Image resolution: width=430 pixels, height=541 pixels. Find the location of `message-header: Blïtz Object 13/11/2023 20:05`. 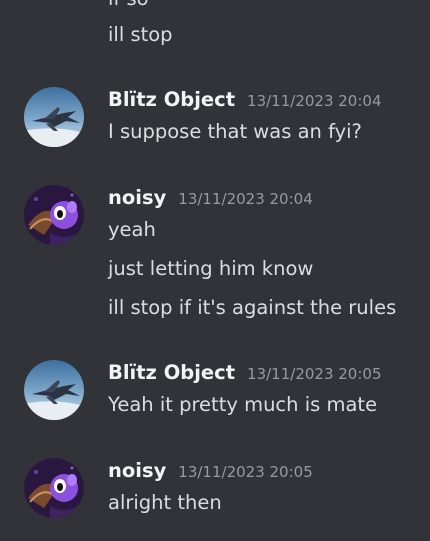

message-header: Blïtz Object 13/11/2023 20:05 is located at coordinates (244, 373).